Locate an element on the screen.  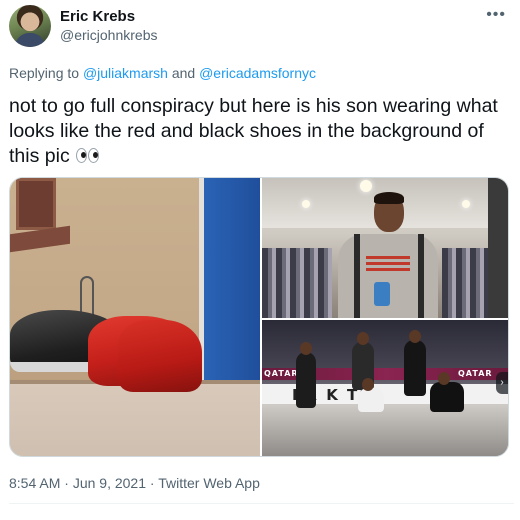
tweet-source: Twitter Web App is located at coordinates (209, 483).